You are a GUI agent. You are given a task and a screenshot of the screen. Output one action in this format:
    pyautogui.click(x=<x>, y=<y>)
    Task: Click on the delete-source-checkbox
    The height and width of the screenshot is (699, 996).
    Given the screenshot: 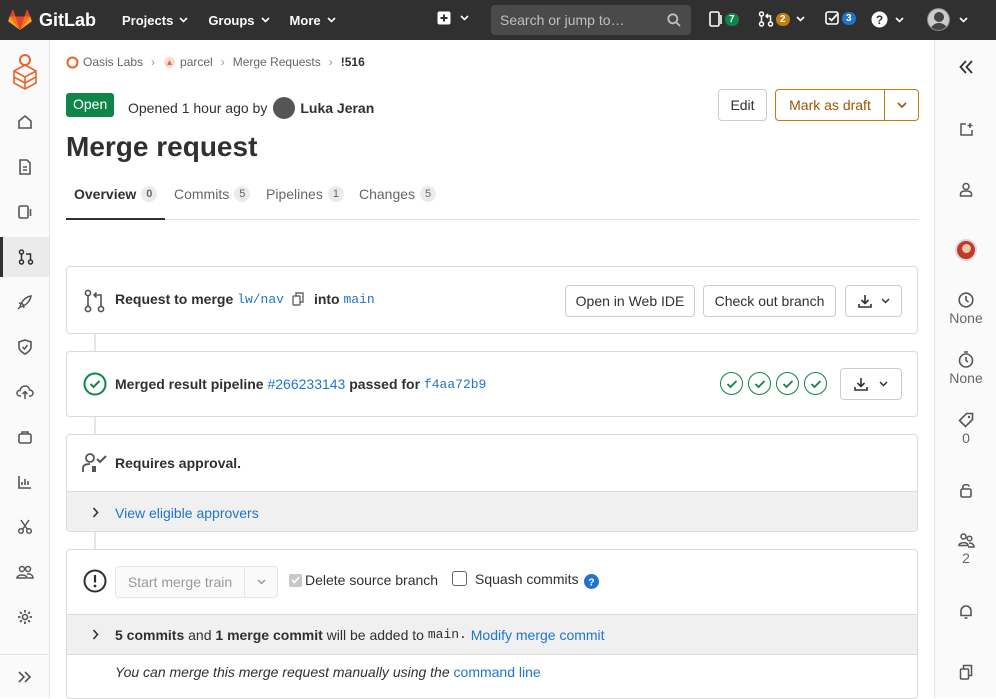 What is the action you would take?
    pyautogui.click(x=295, y=580)
    